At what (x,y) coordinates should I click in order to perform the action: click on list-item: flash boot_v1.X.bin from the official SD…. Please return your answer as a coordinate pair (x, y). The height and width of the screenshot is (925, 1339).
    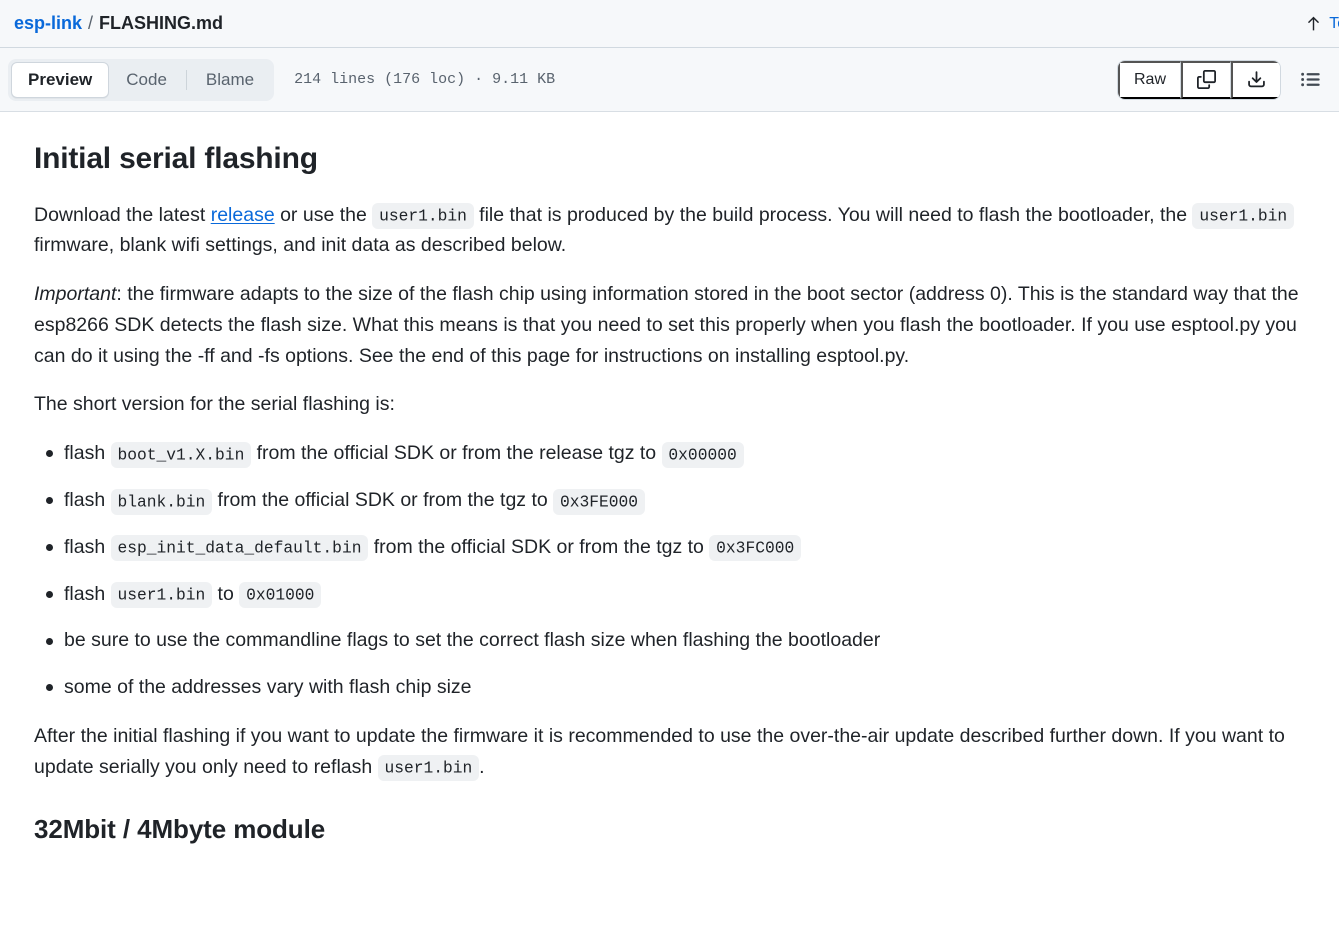
    Looking at the image, I should click on (675, 453).